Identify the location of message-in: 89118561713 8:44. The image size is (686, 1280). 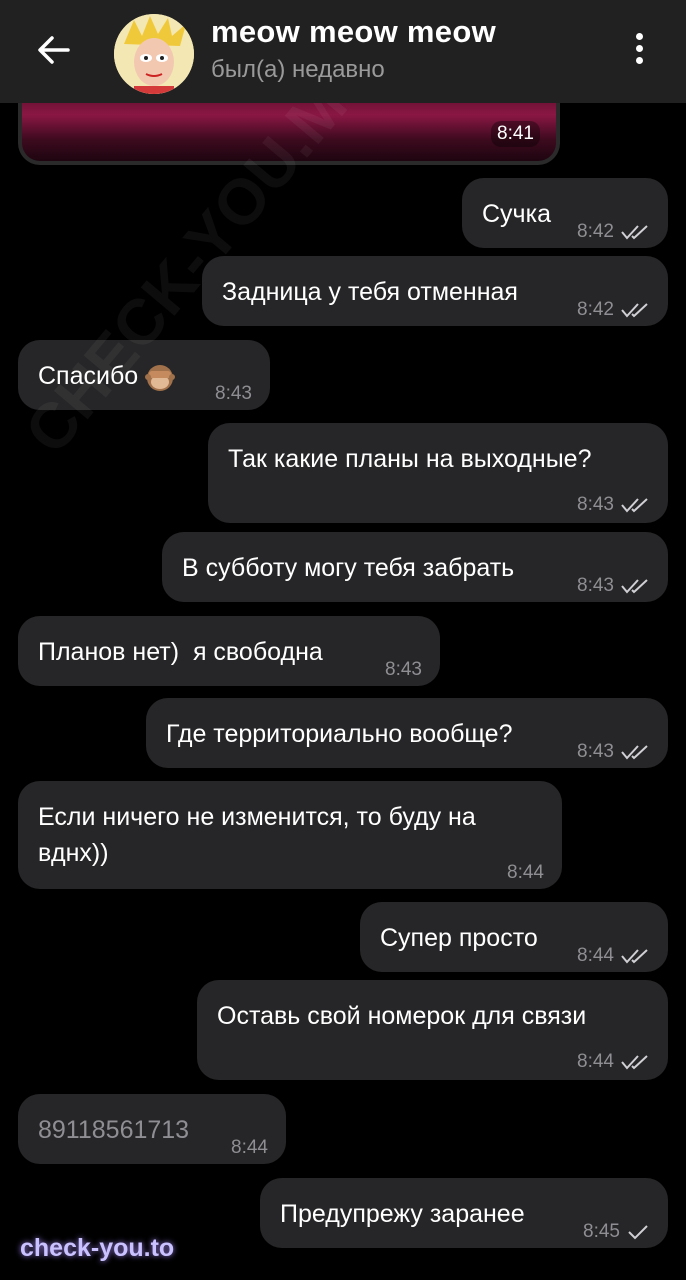
(152, 1129).